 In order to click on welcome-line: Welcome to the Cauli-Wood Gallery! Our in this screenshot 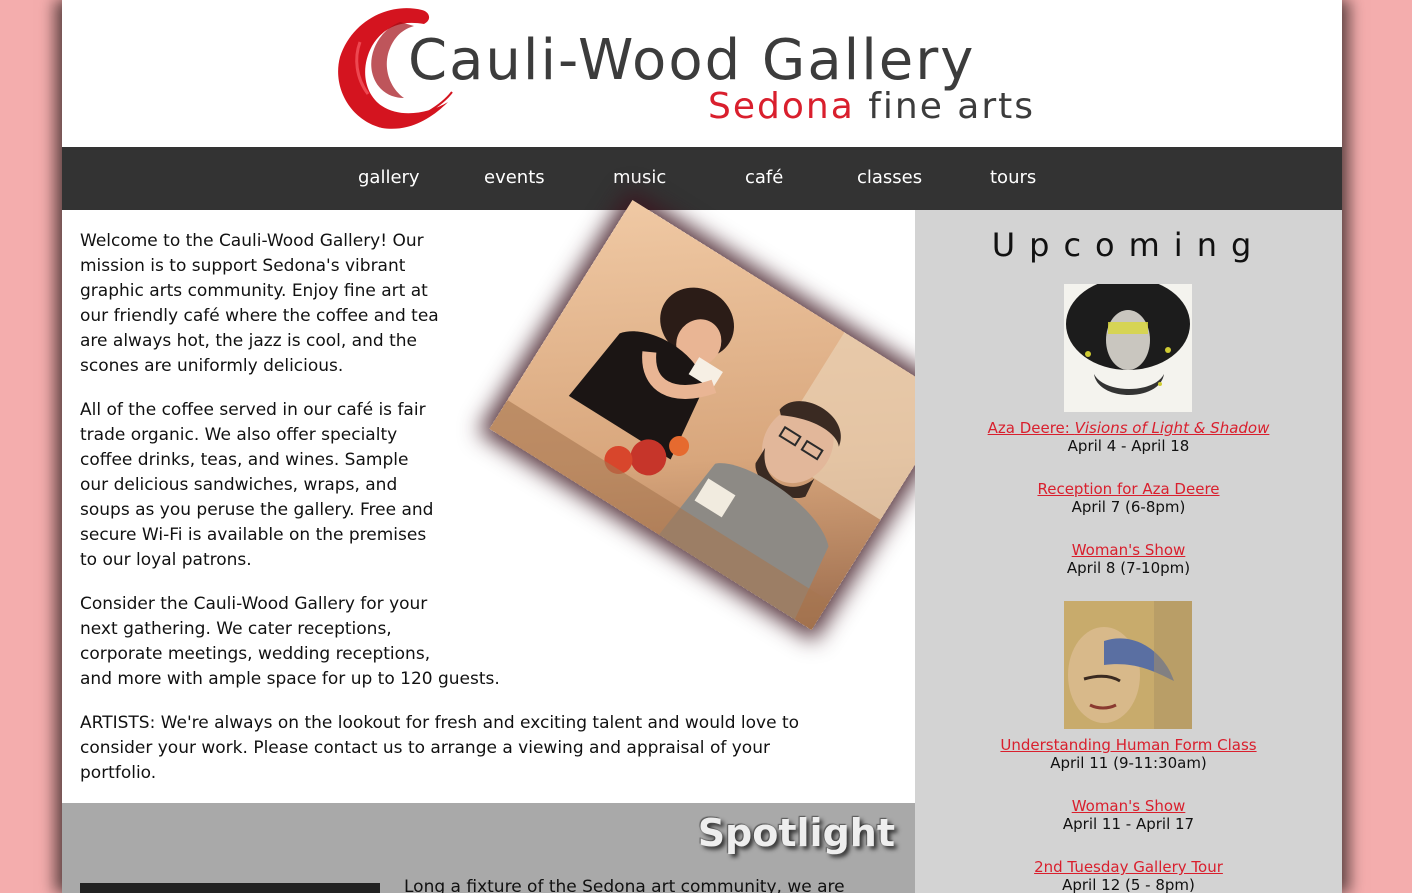, I will do `click(252, 241)`.